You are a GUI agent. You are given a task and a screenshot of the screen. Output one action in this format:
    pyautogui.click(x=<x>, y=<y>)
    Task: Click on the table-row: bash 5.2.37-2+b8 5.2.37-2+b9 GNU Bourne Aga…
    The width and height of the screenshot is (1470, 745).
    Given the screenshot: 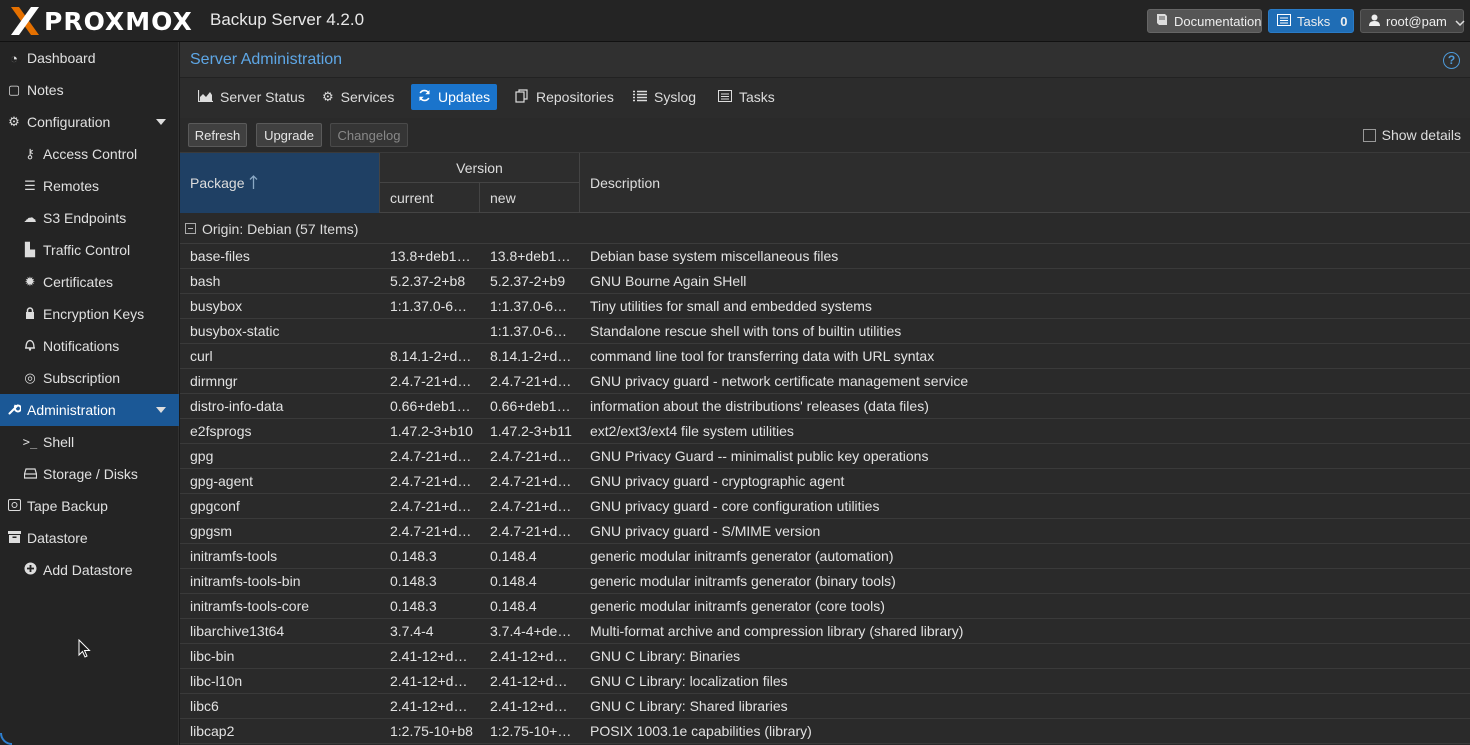 What is the action you would take?
    pyautogui.click(x=825, y=281)
    